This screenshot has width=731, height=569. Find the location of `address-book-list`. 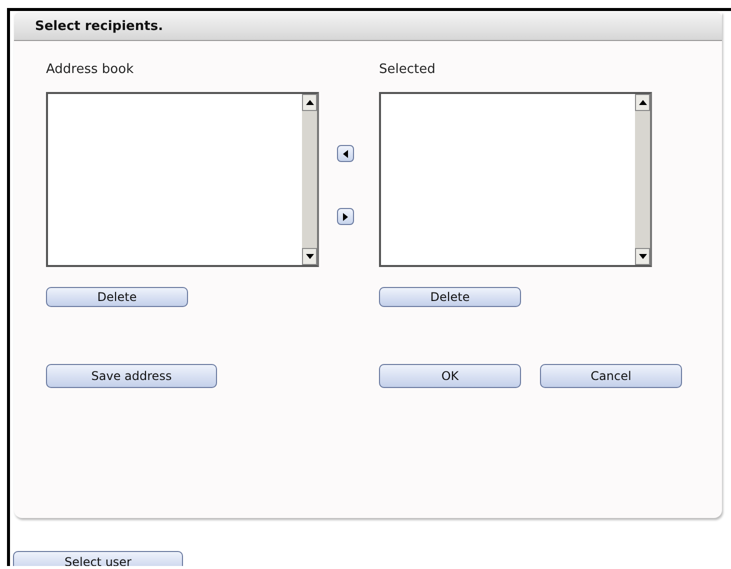

address-book-list is located at coordinates (182, 179).